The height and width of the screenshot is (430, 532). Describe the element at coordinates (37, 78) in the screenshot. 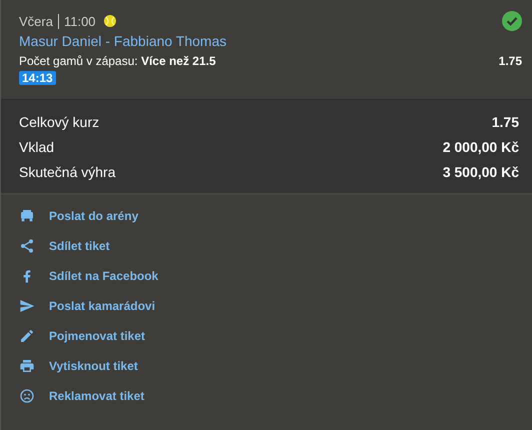

I see `time-badge: 14:13` at that location.